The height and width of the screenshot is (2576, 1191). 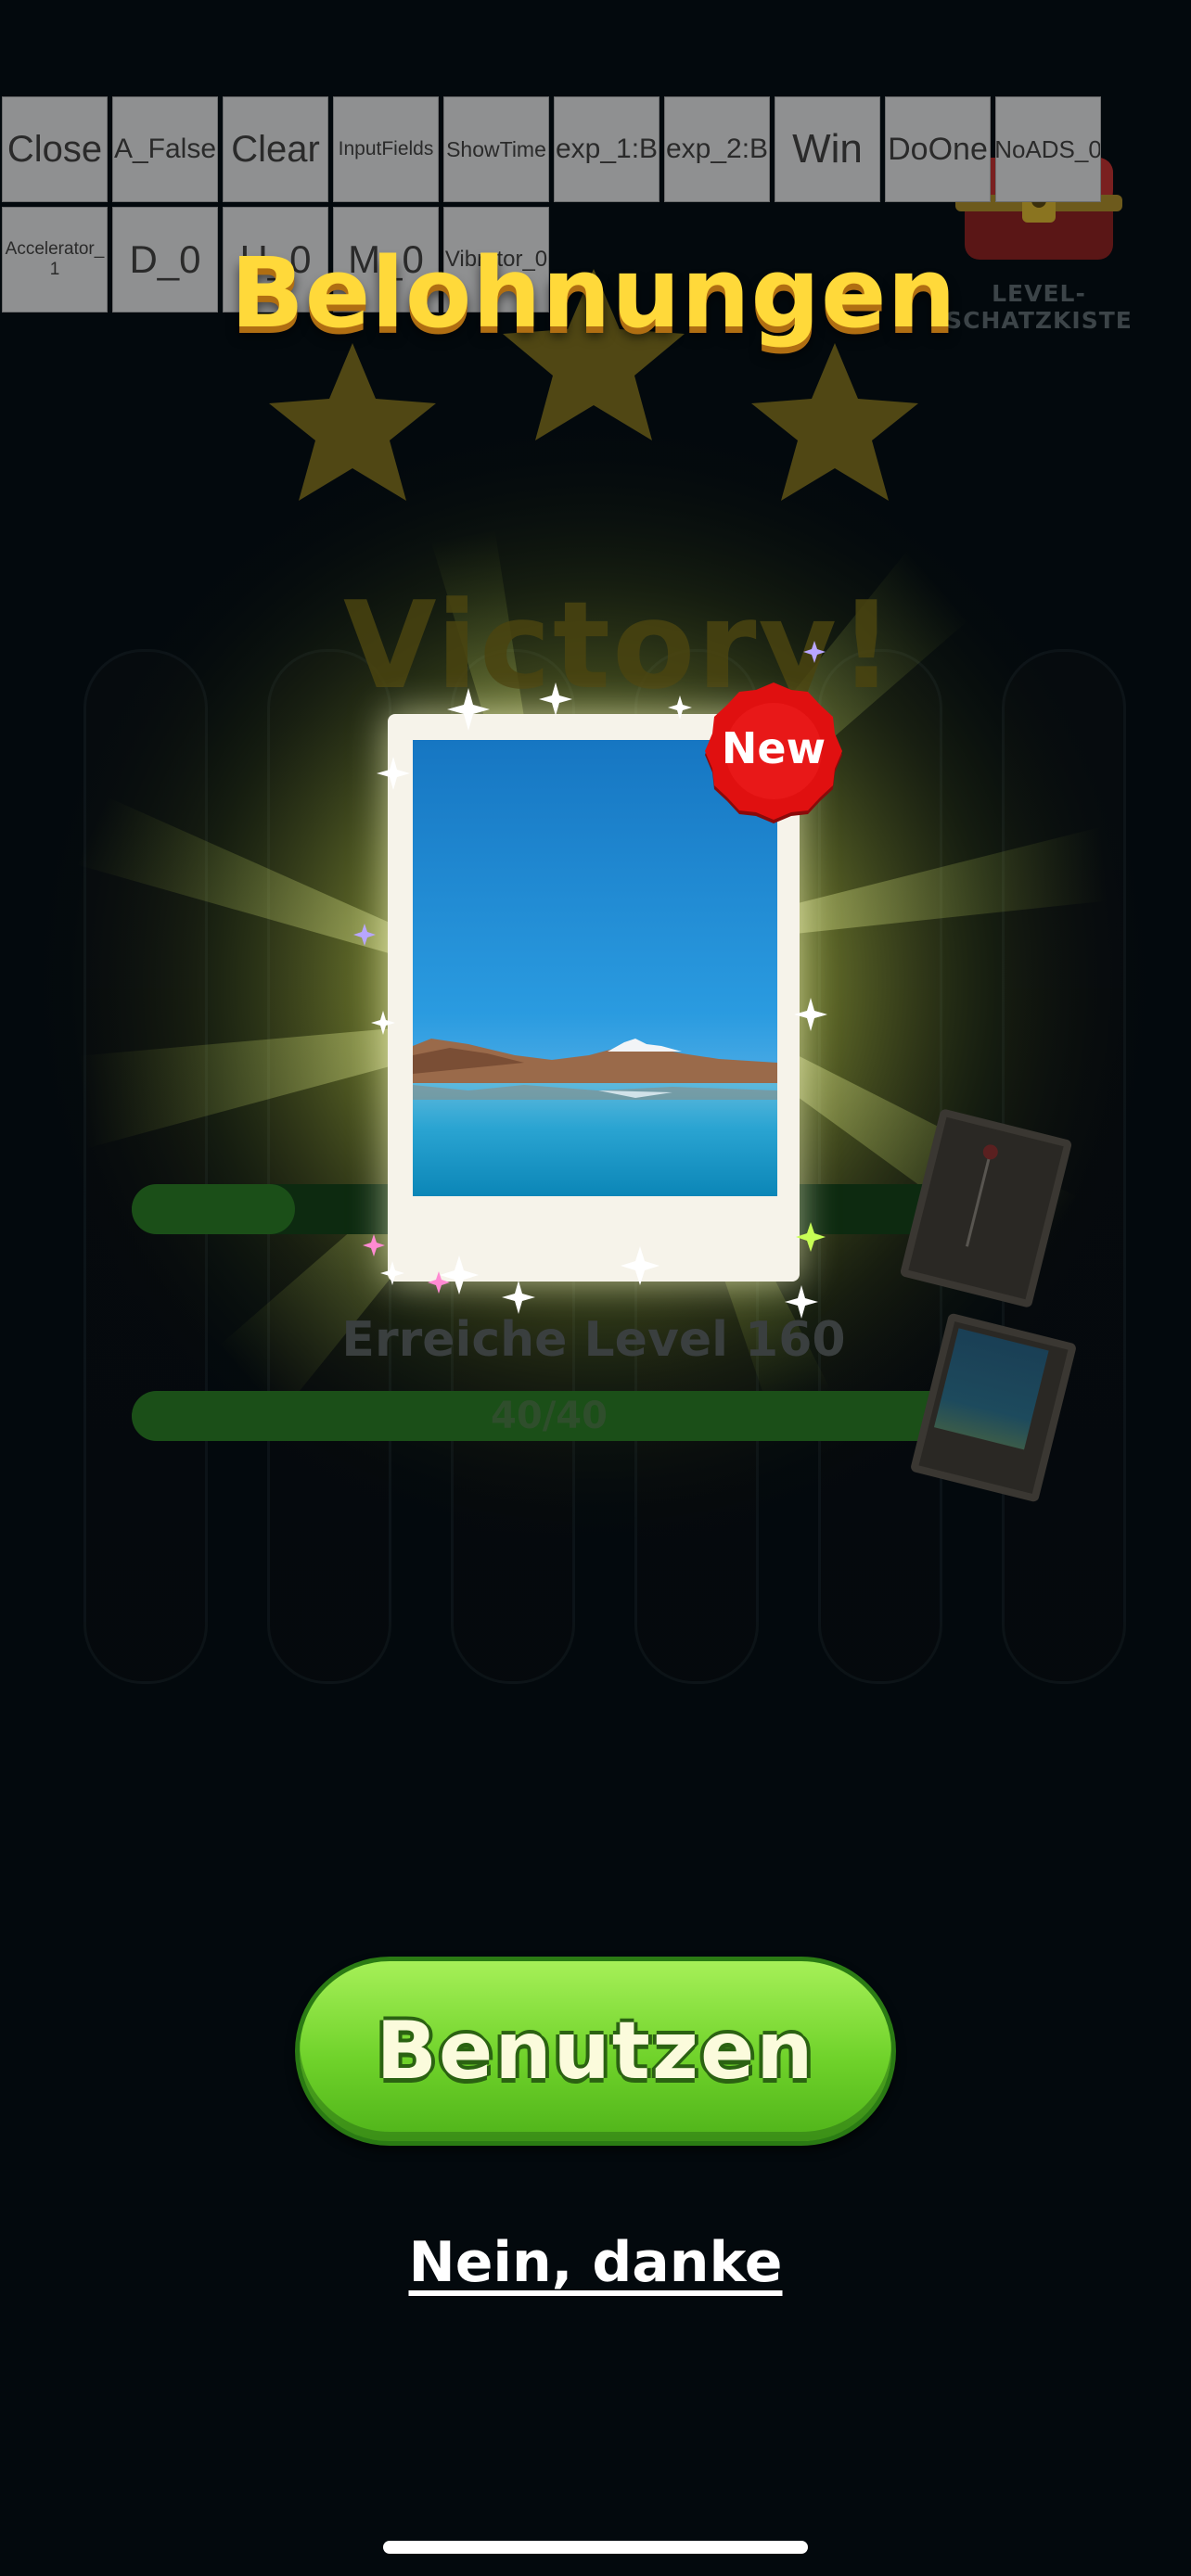 I want to click on use-button: Benutzen, so click(x=595, y=2051).